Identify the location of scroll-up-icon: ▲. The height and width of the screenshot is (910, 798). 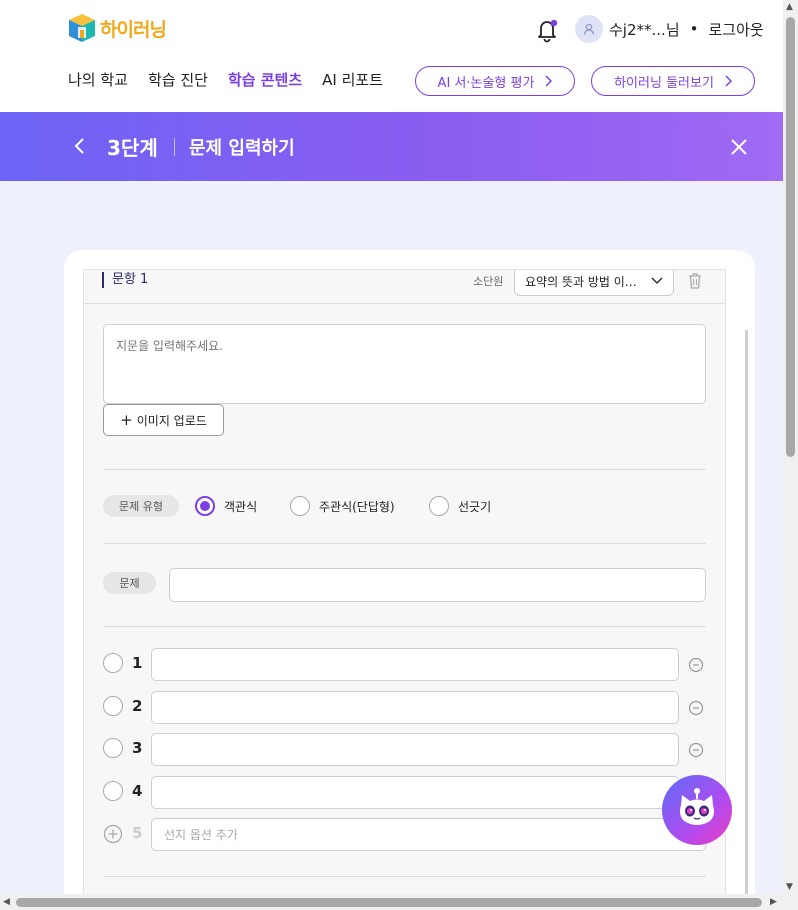
(789, 7).